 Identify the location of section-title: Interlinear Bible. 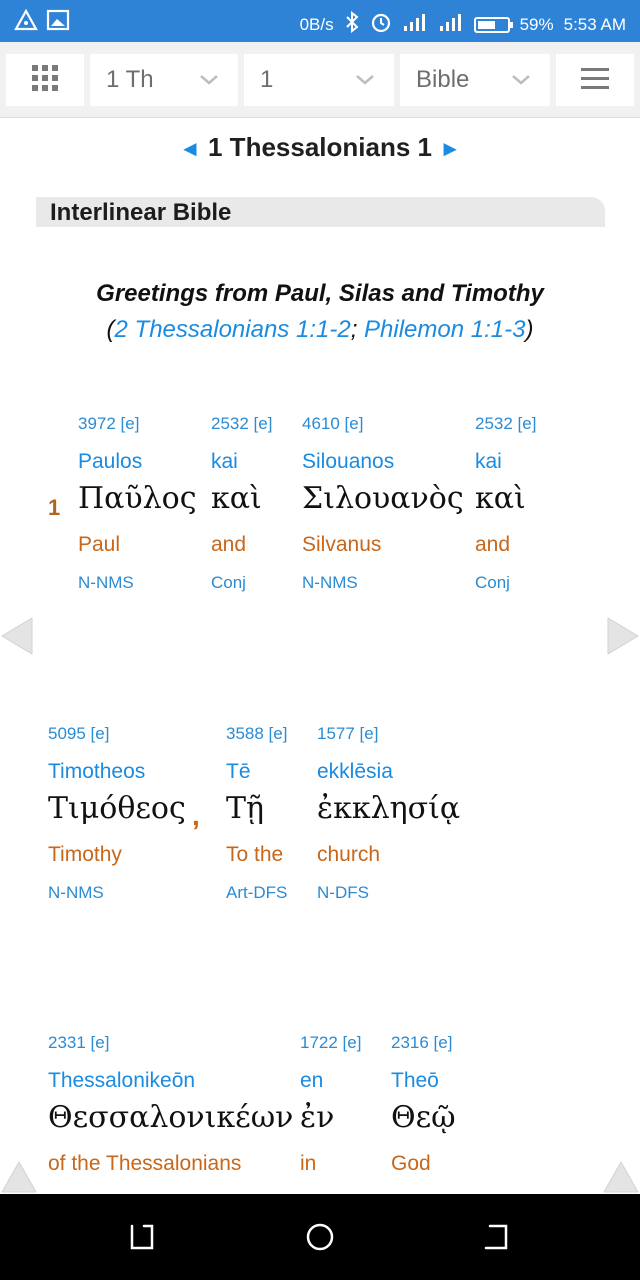
(141, 212).